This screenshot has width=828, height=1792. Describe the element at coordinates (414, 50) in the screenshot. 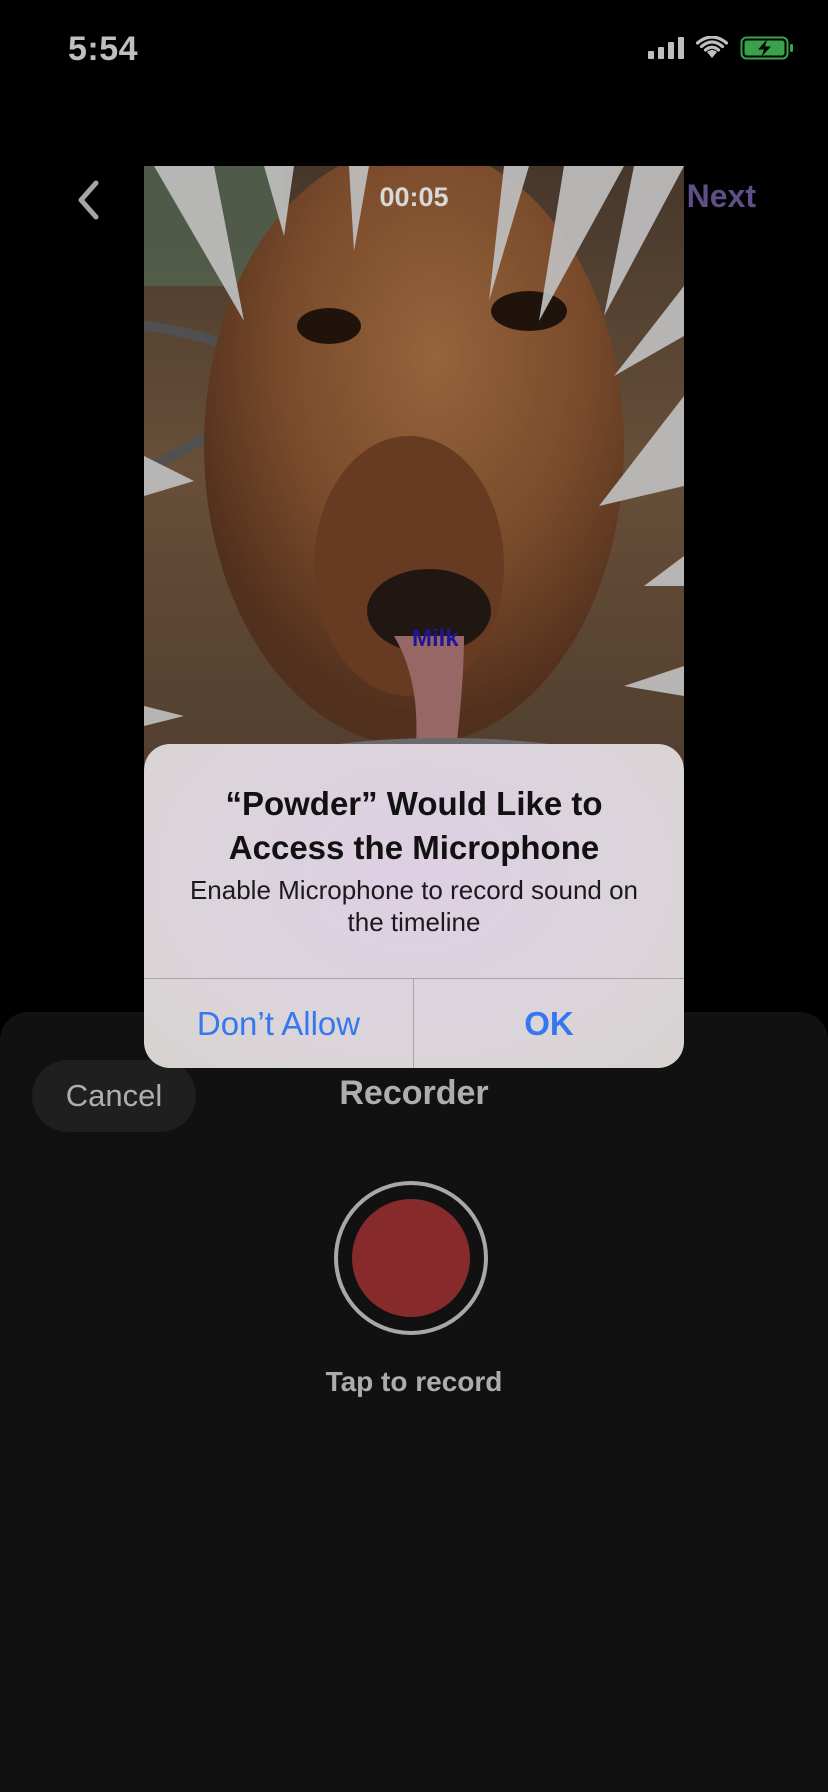

I see `status-bar: 5:54` at that location.